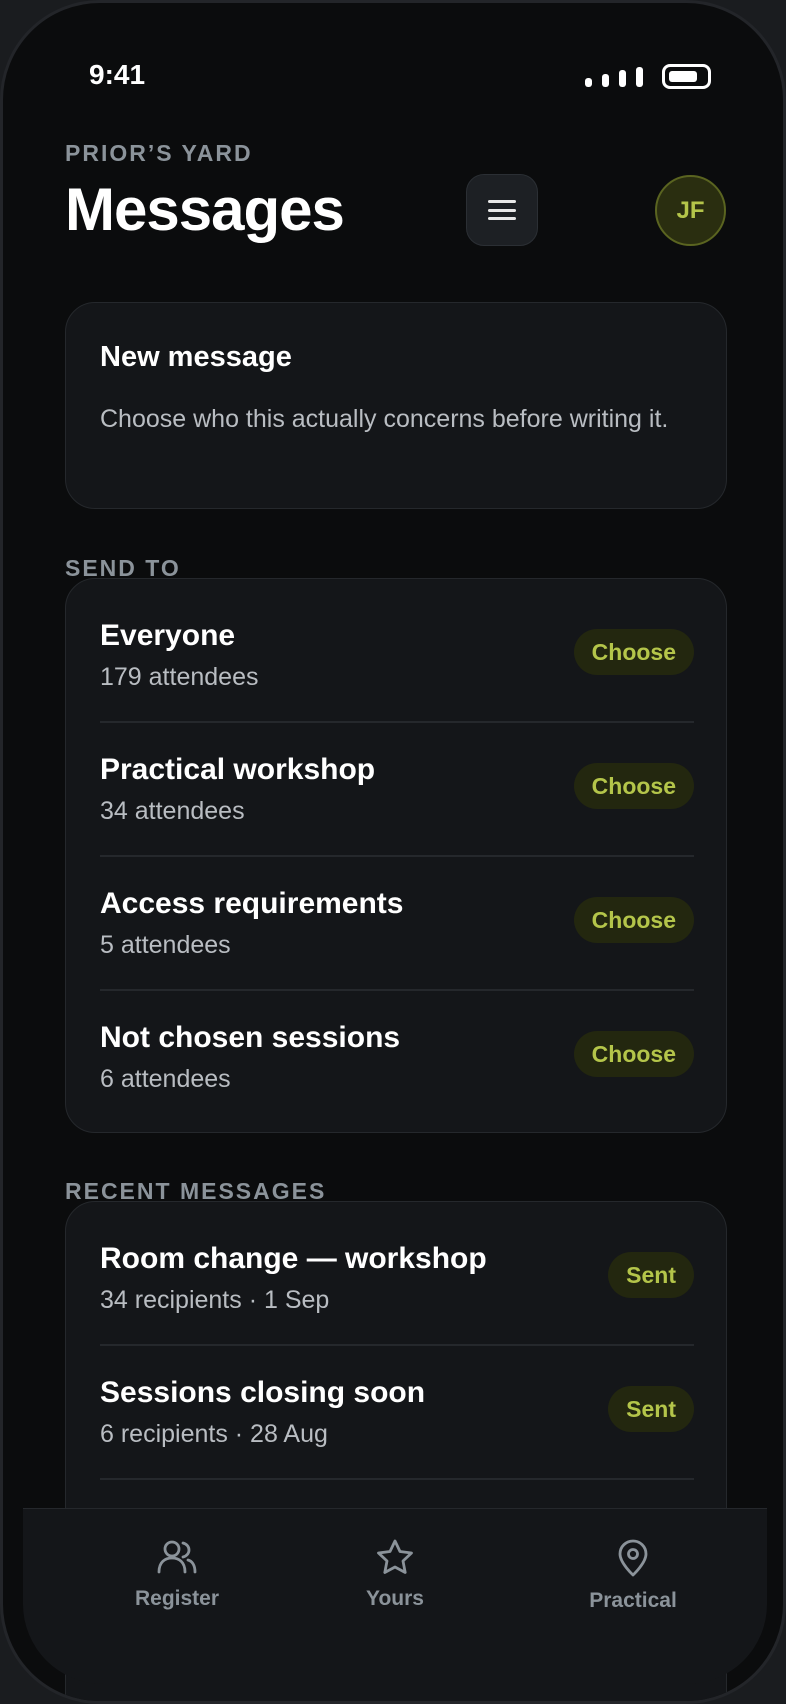 The image size is (786, 1704). What do you see at coordinates (690, 210) in the screenshot?
I see `avatar: JF` at bounding box center [690, 210].